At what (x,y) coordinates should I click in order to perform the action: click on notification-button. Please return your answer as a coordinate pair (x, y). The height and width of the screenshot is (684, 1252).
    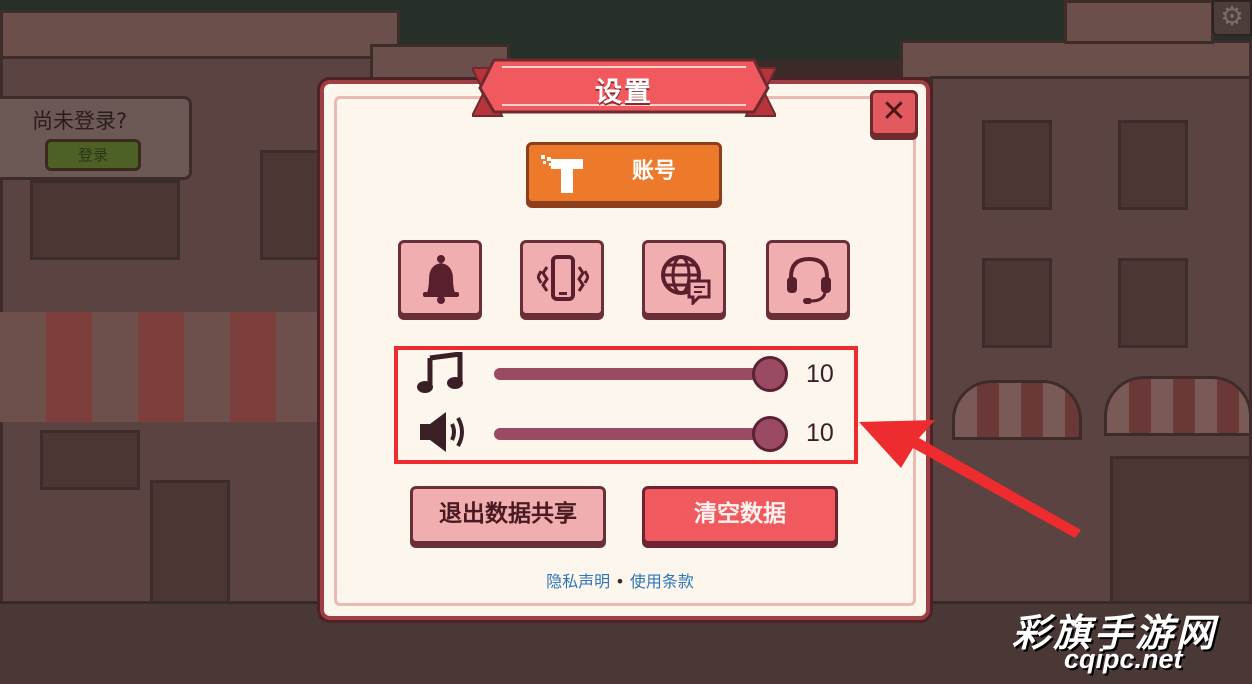
    Looking at the image, I should click on (440, 278).